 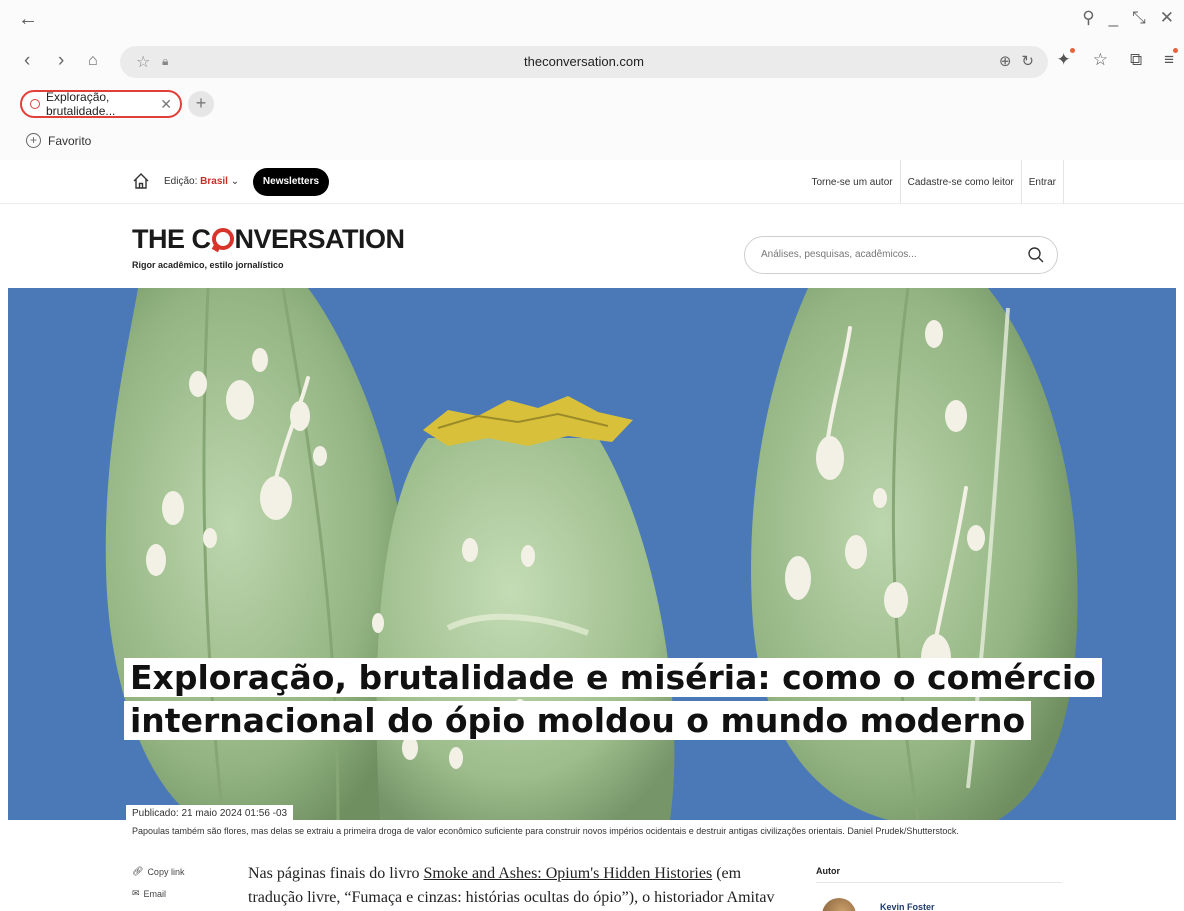 What do you see at coordinates (960, 182) in the screenshot?
I see `link-register-reader: Cadastre-se como leitor` at bounding box center [960, 182].